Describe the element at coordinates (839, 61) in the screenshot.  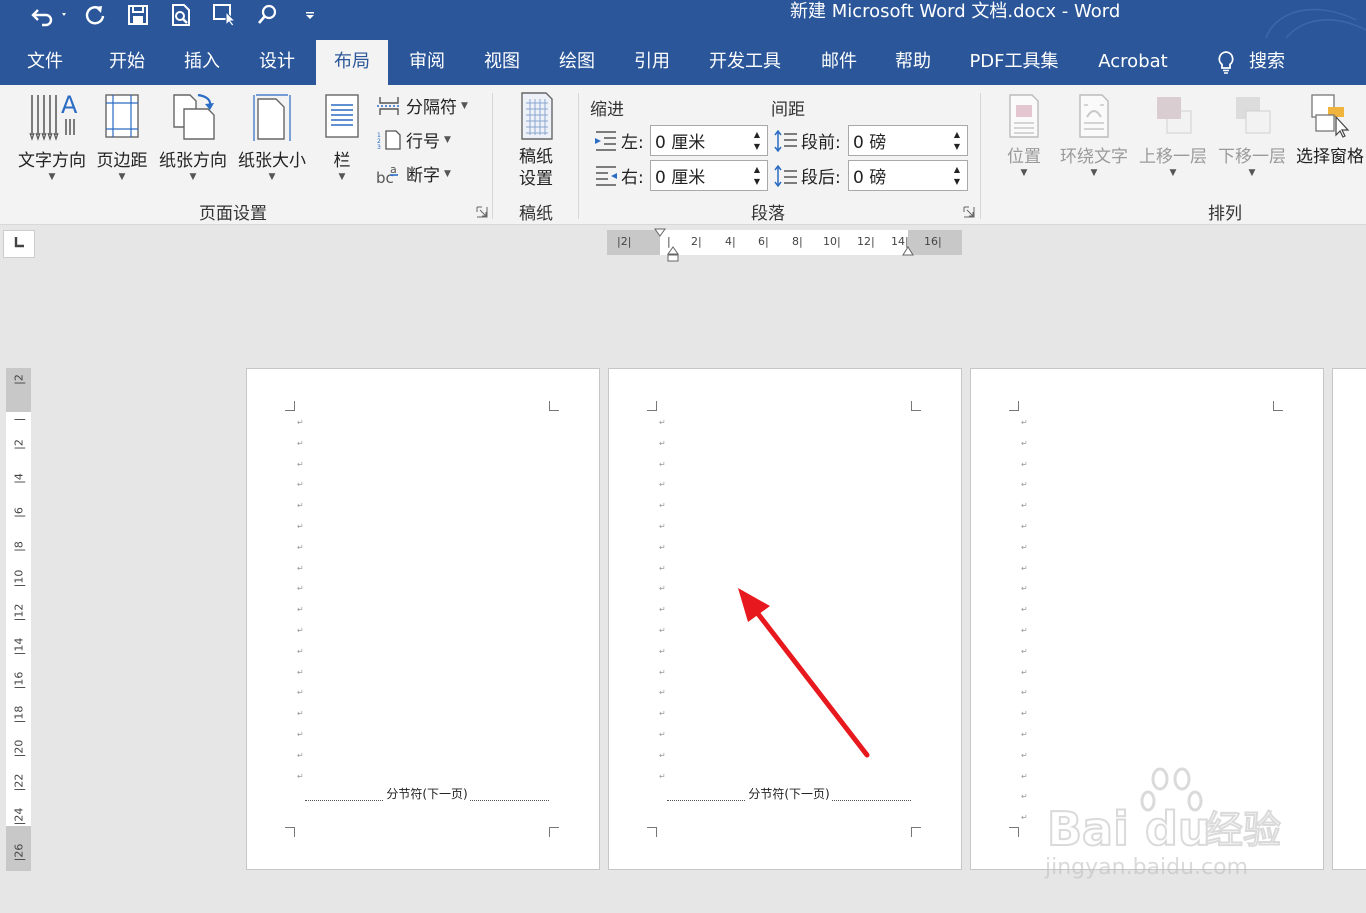
I see `tab-mailings: 邮件` at that location.